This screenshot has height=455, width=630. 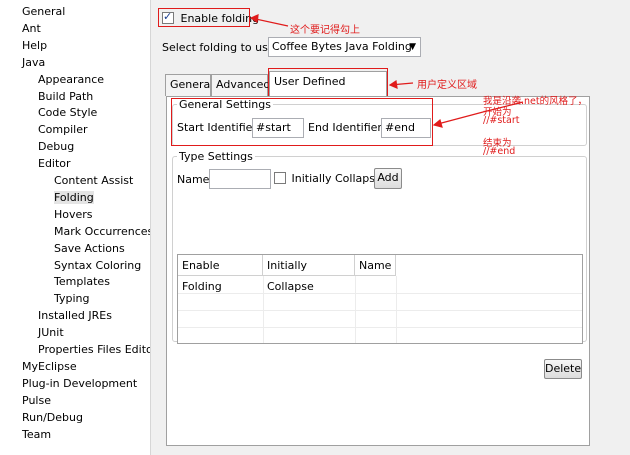 I want to click on tree-item-label: Java, so click(x=34, y=62).